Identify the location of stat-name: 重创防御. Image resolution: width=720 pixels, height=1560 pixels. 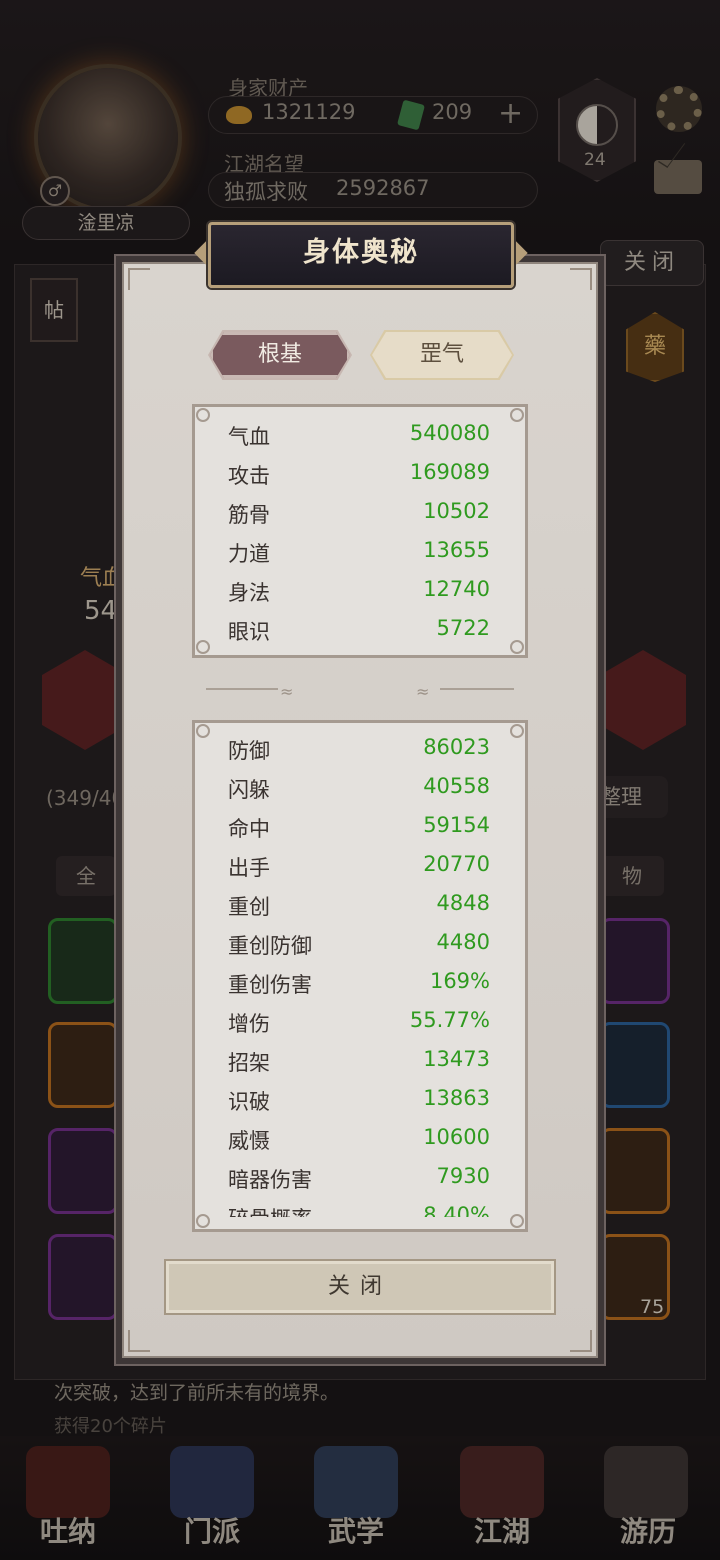
(270, 946).